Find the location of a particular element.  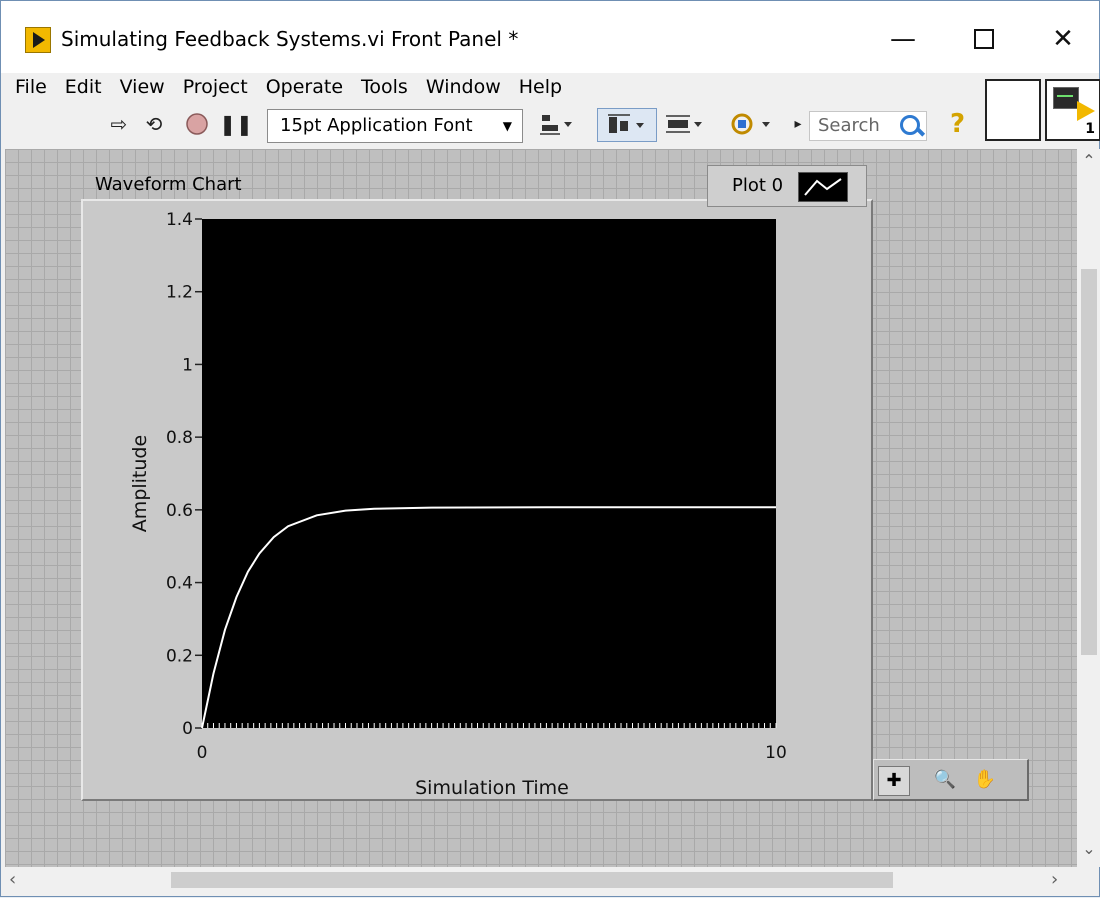

y-axis-label: Amplitude is located at coordinates (140, 483).